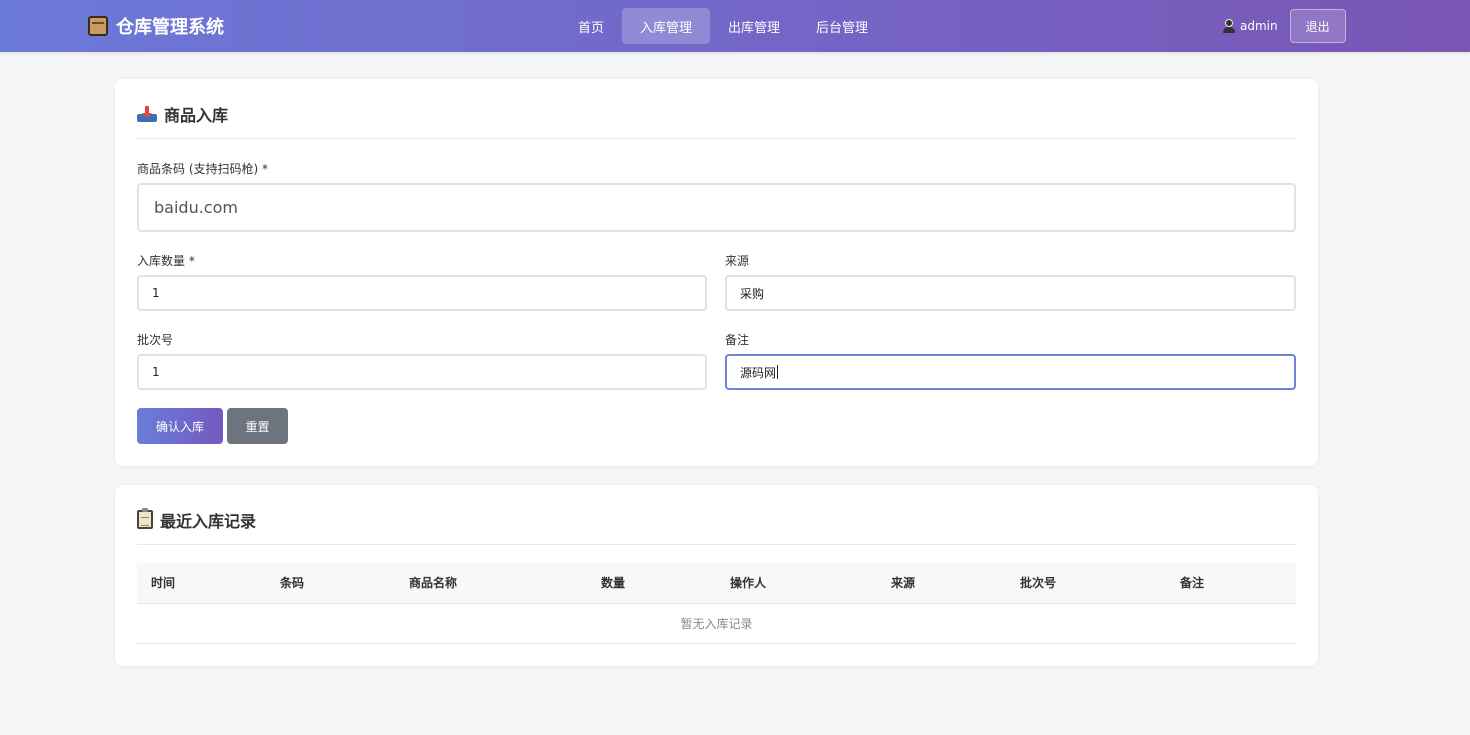 The height and width of the screenshot is (735, 1470). Describe the element at coordinates (752, 293) in the screenshot. I see `source-value: 采购` at that location.